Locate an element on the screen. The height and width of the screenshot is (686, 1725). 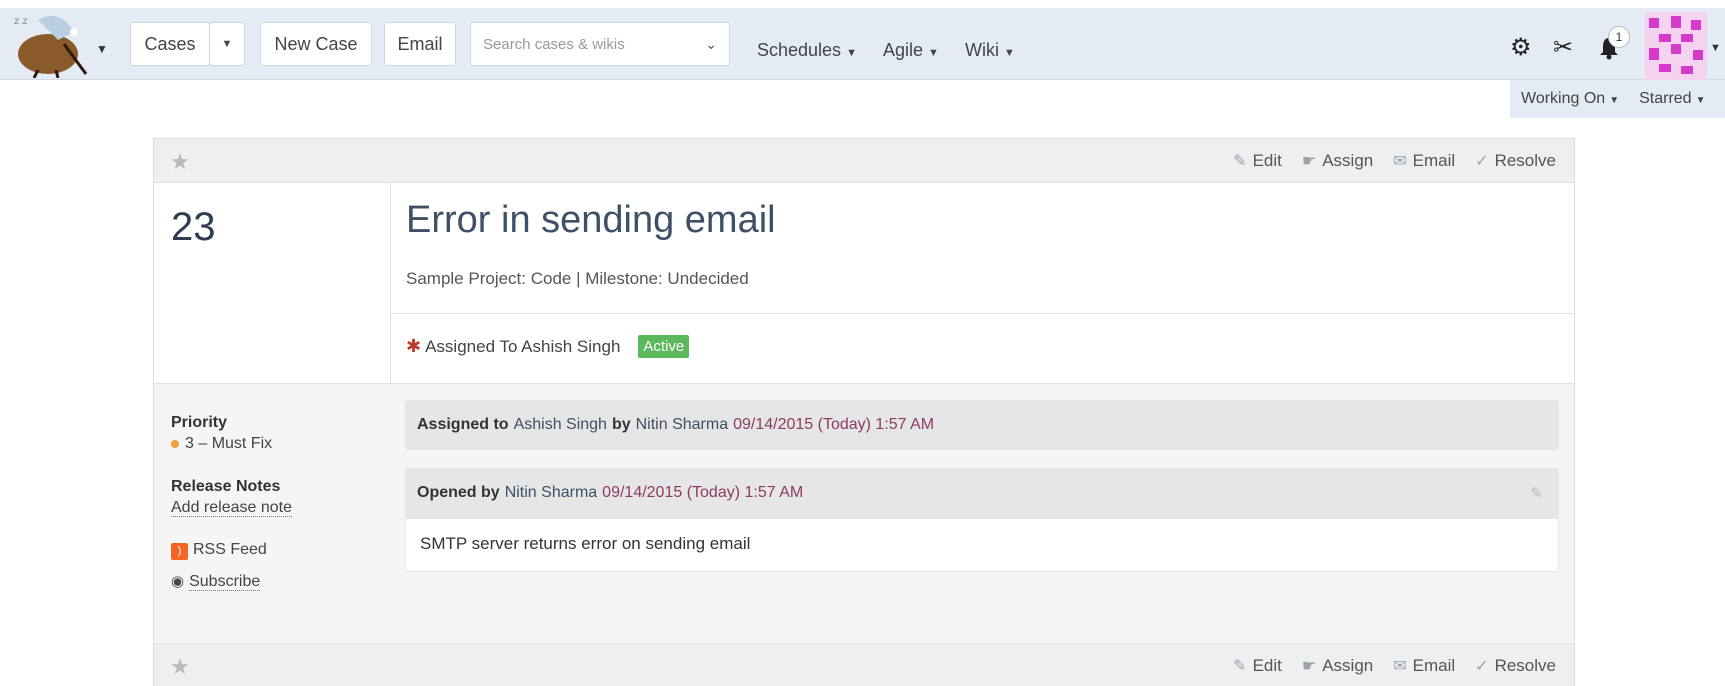
subscribe-link: Subscribe is located at coordinates (225, 582).